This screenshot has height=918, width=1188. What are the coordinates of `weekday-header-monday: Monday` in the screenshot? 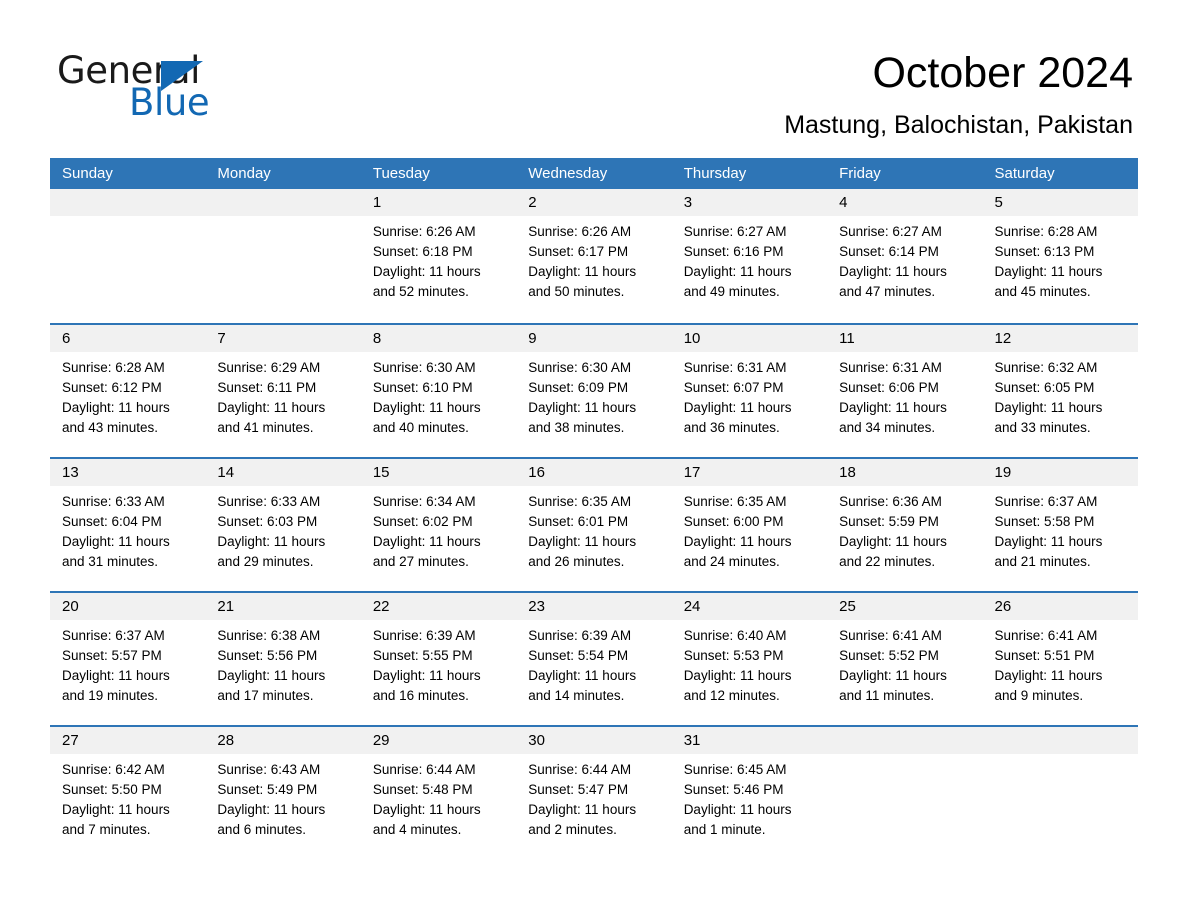 It's located at (244, 173).